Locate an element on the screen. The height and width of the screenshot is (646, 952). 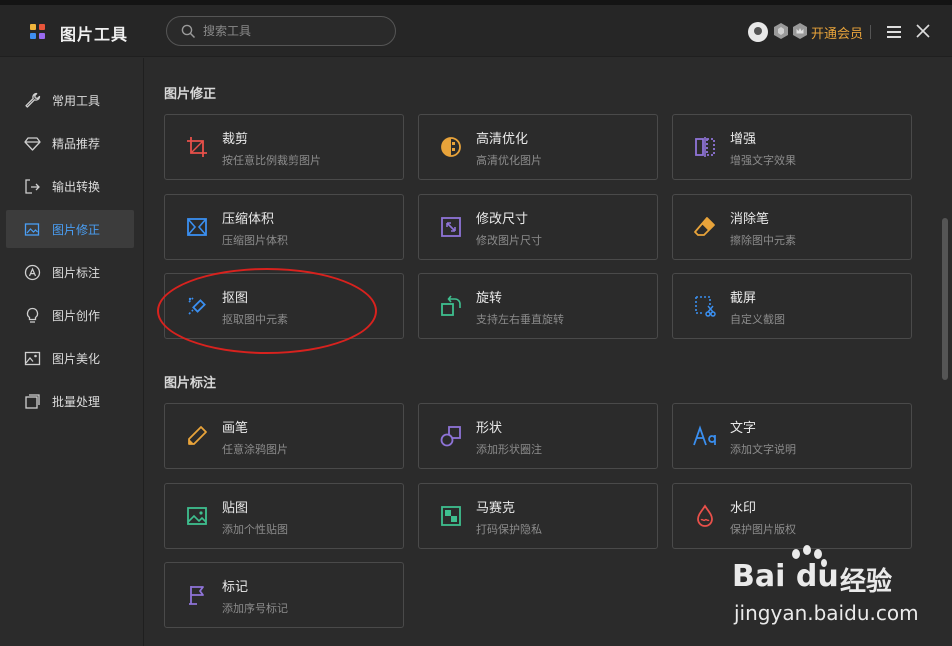
sidebar-item-label: 图片修正 is located at coordinates (76, 230).